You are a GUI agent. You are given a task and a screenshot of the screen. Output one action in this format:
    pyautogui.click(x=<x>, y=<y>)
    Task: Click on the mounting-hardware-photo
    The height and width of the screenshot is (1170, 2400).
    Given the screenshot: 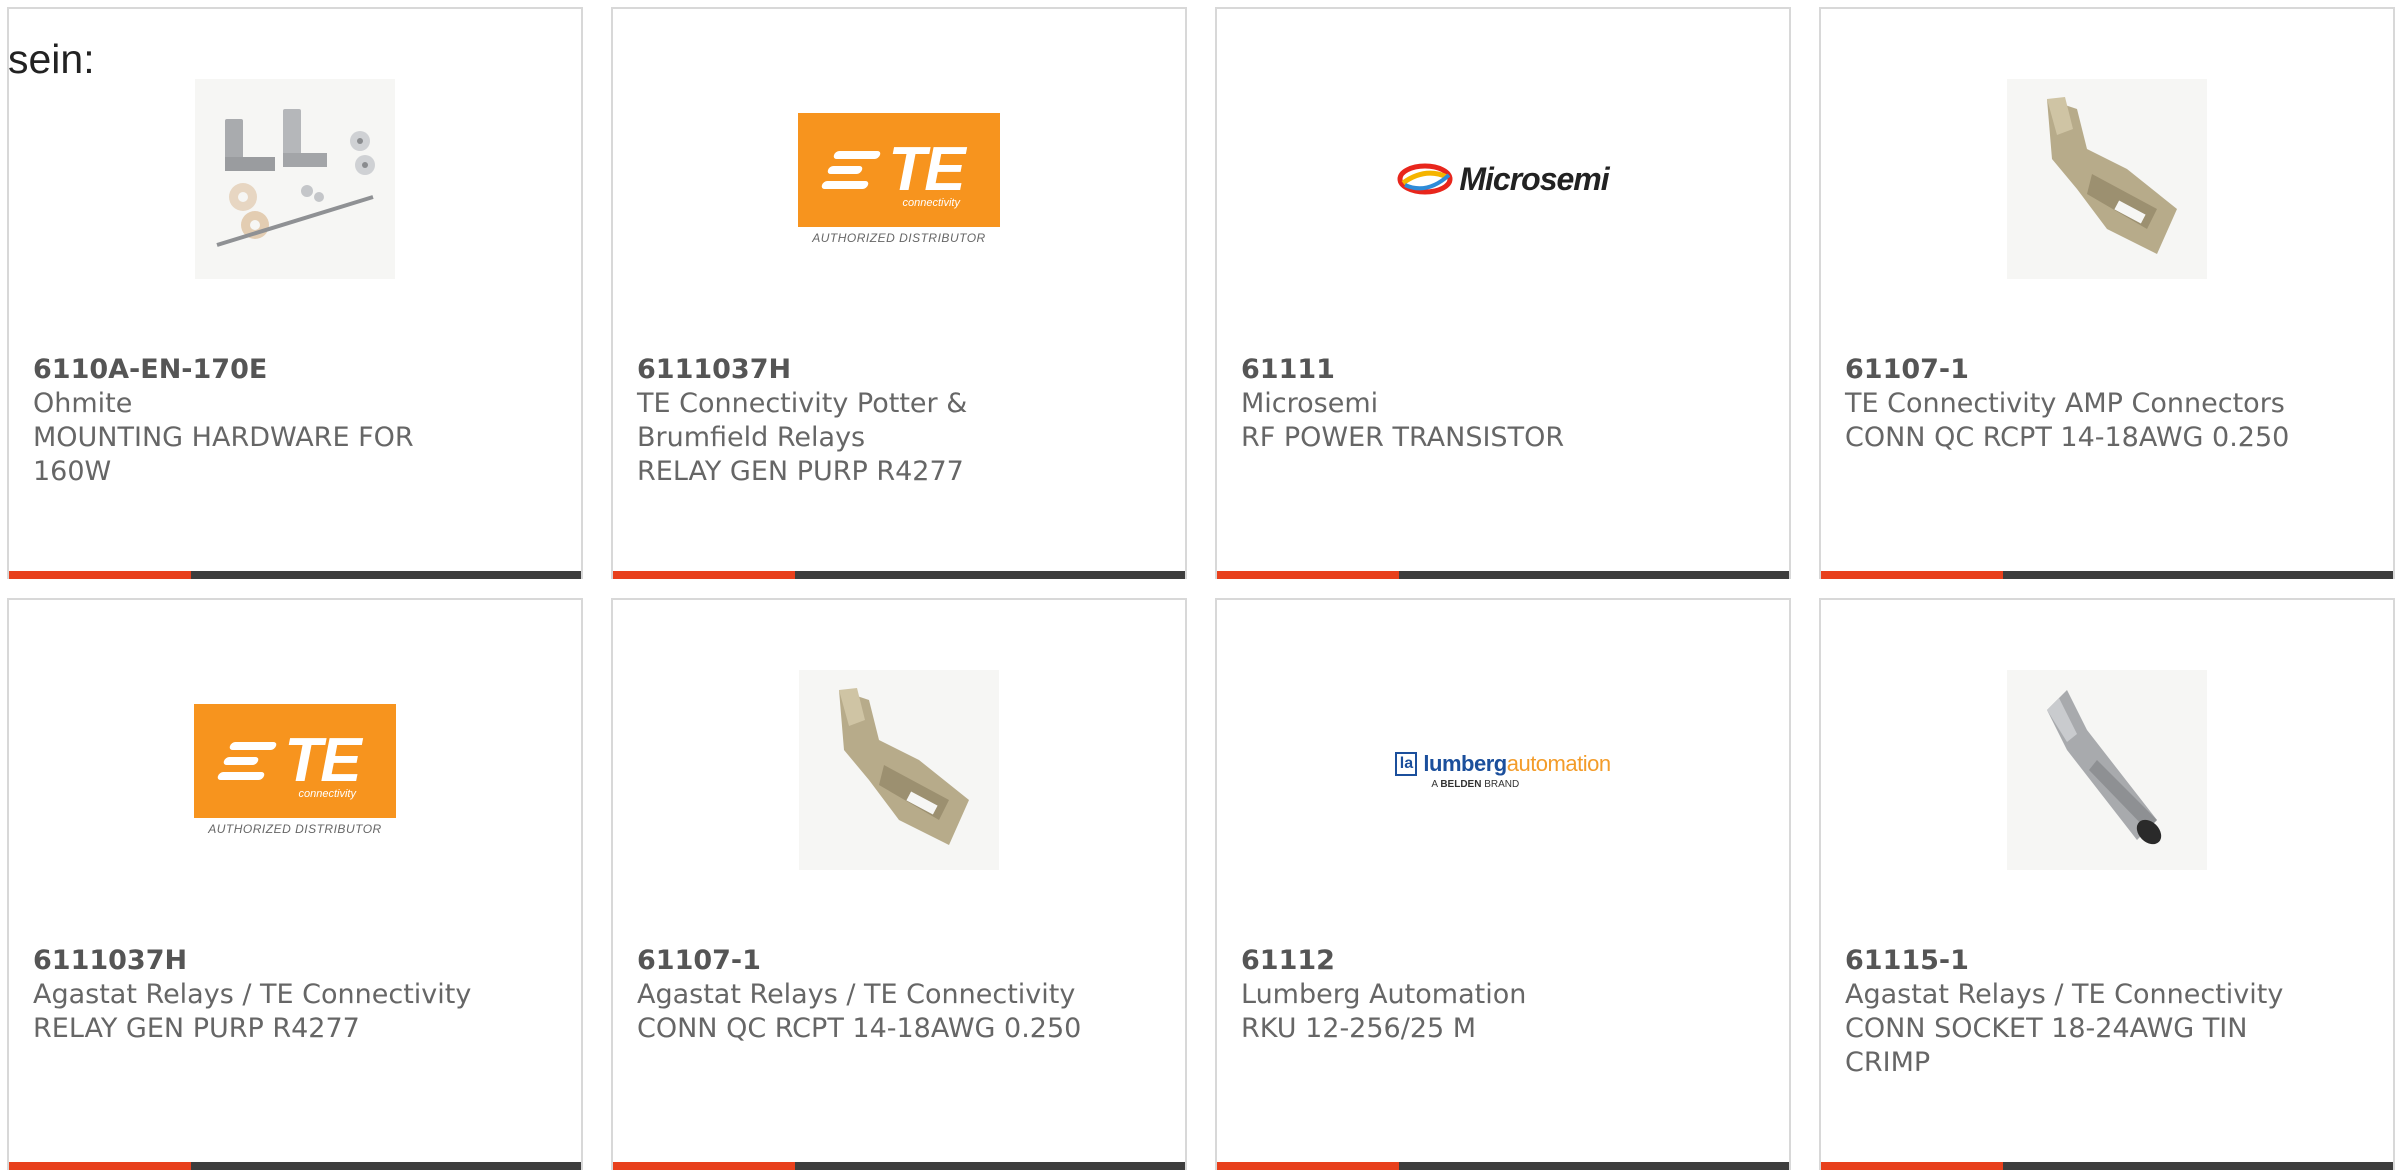 What is the action you would take?
    pyautogui.click(x=295, y=179)
    